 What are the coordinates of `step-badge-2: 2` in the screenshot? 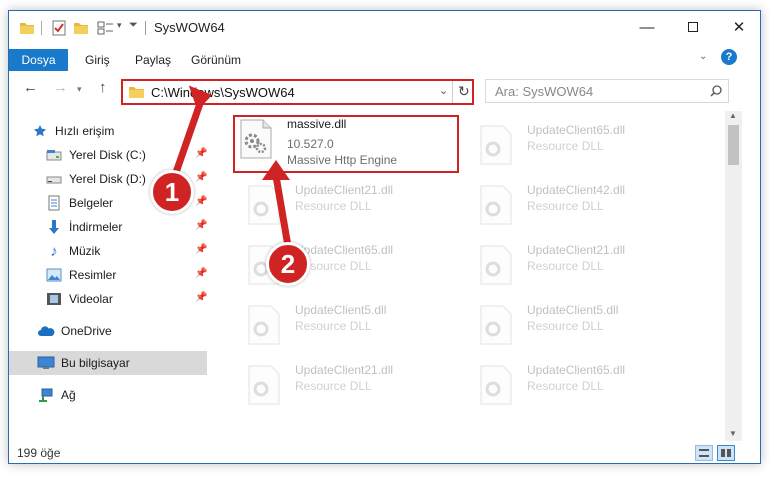 It's located at (288, 264).